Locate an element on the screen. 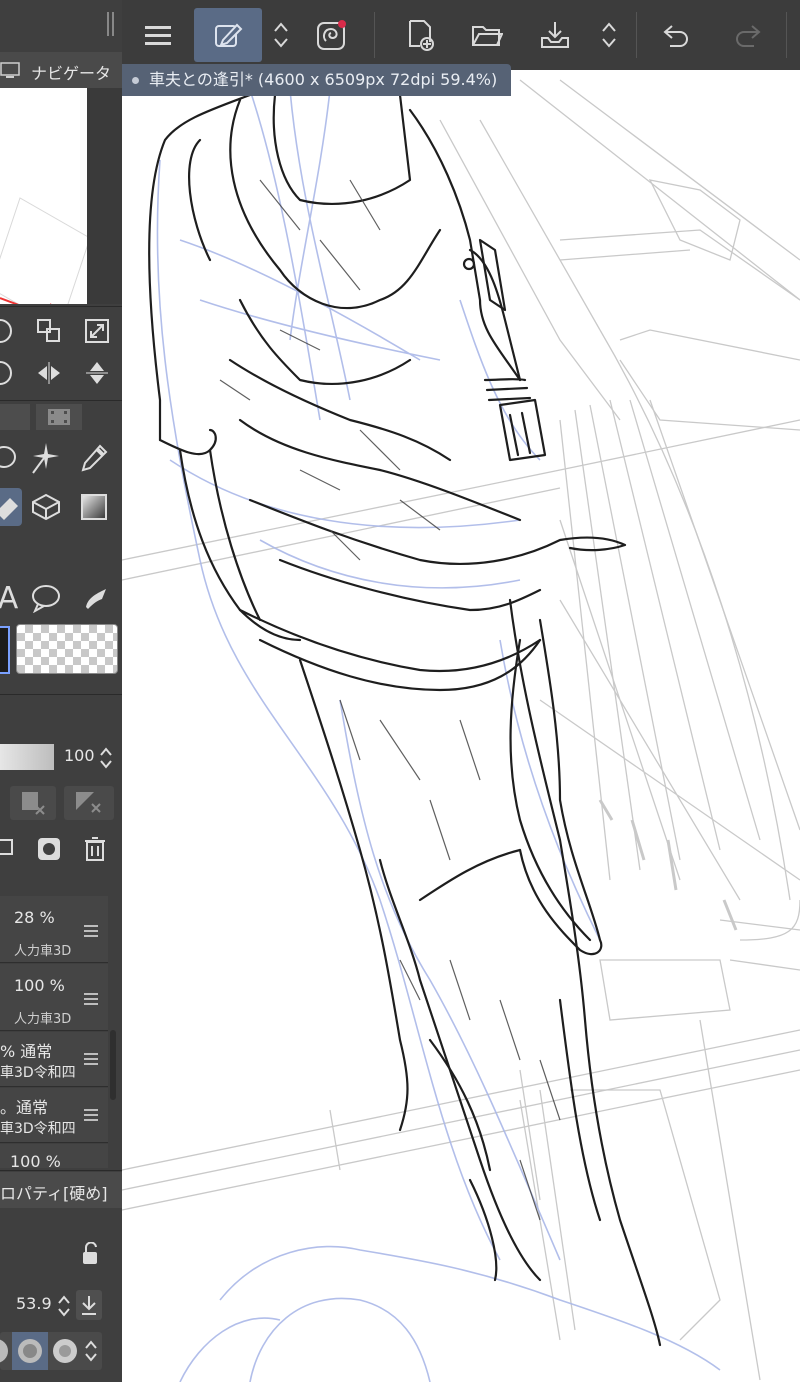  open-file-button is located at coordinates (487, 35).